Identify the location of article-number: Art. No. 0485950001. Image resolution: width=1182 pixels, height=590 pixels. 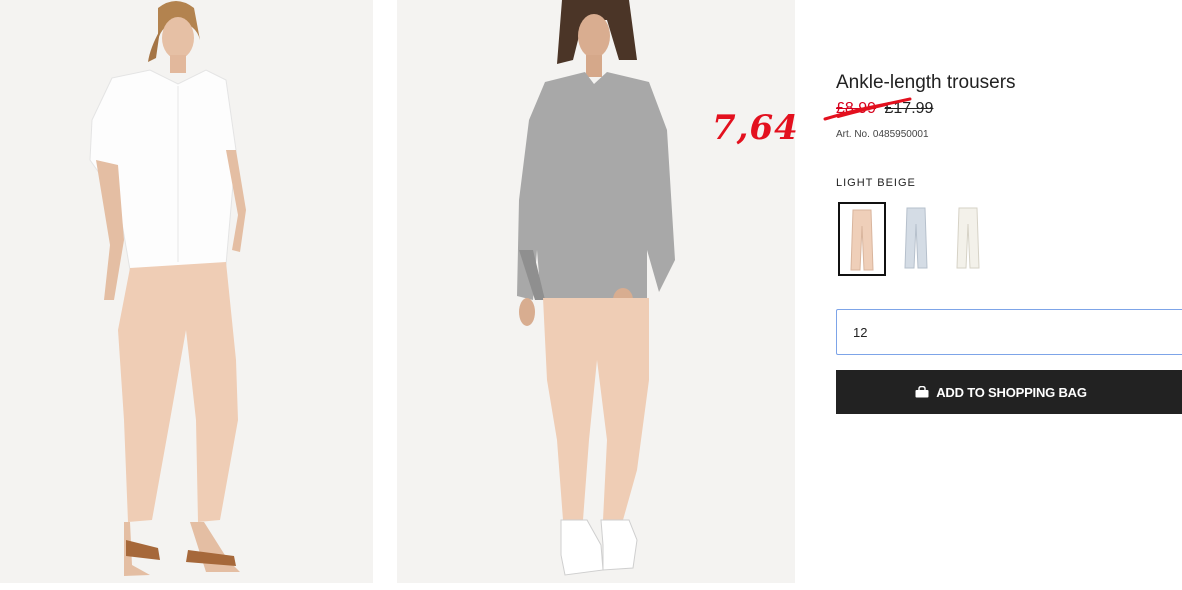
(882, 134).